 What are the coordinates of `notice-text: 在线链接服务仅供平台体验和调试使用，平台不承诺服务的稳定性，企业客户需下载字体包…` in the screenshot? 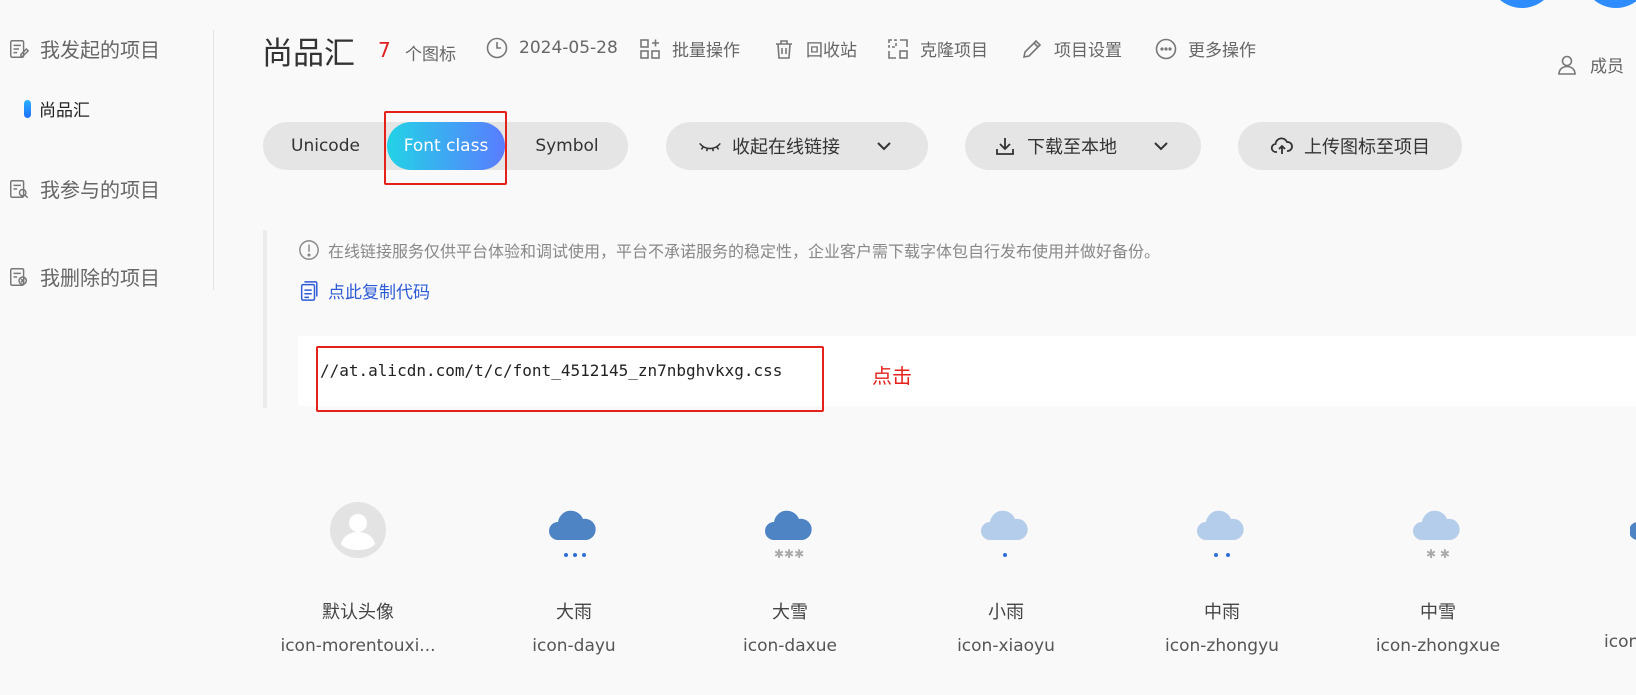 It's located at (729, 250).